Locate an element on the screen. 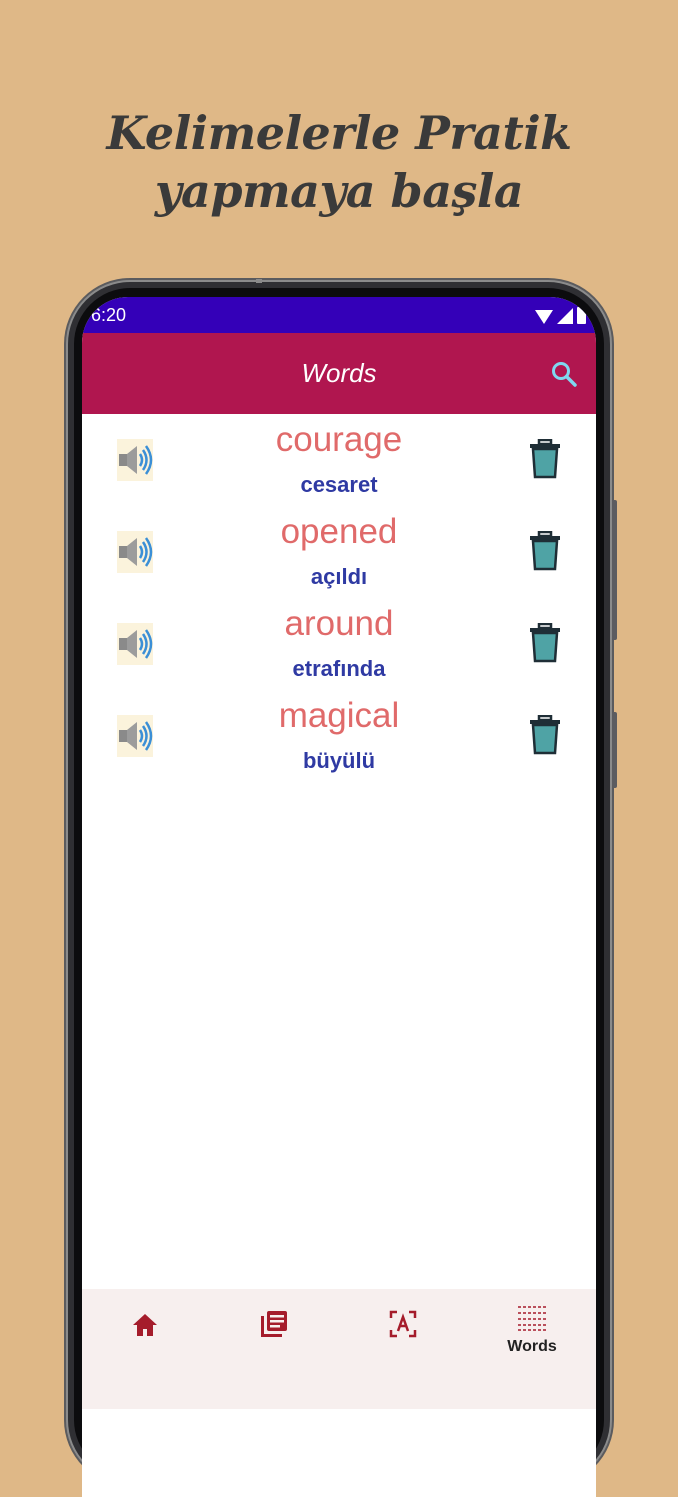 This screenshot has width=678, height=1497. status-bar: 6:20 is located at coordinates (339, 315).